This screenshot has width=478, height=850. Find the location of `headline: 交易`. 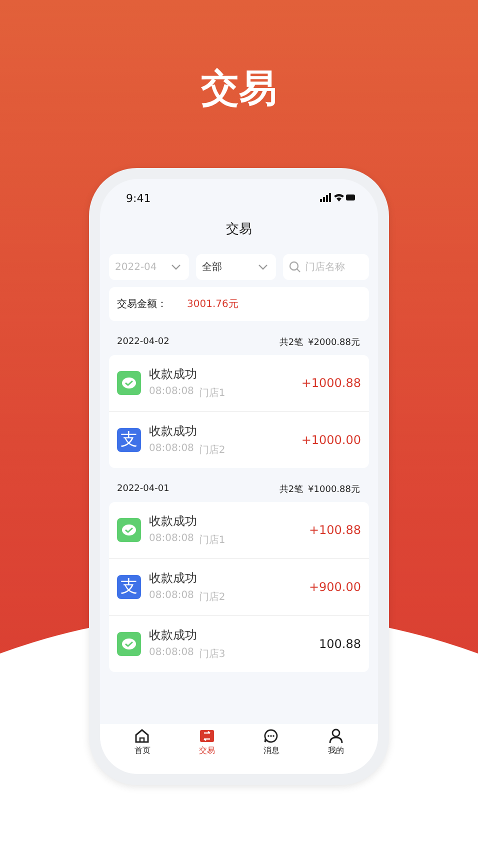

headline: 交易 is located at coordinates (239, 88).